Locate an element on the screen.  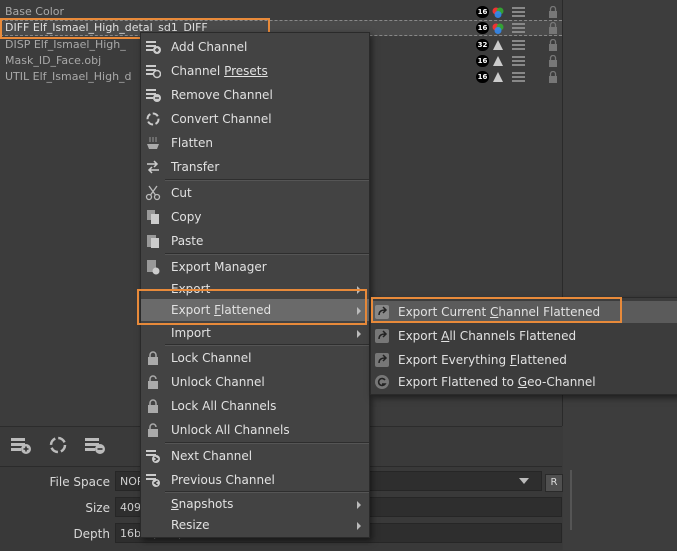
mnemonic: F is located at coordinates (218, 310).